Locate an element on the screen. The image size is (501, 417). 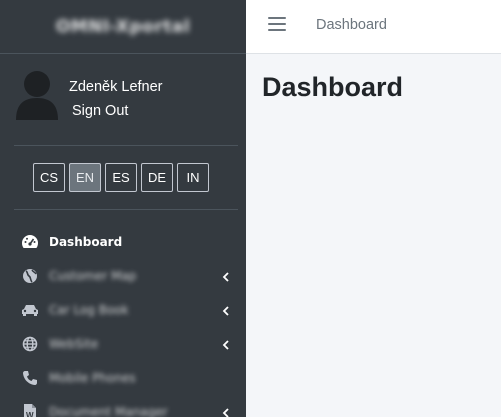
car-icon is located at coordinates (30, 310).